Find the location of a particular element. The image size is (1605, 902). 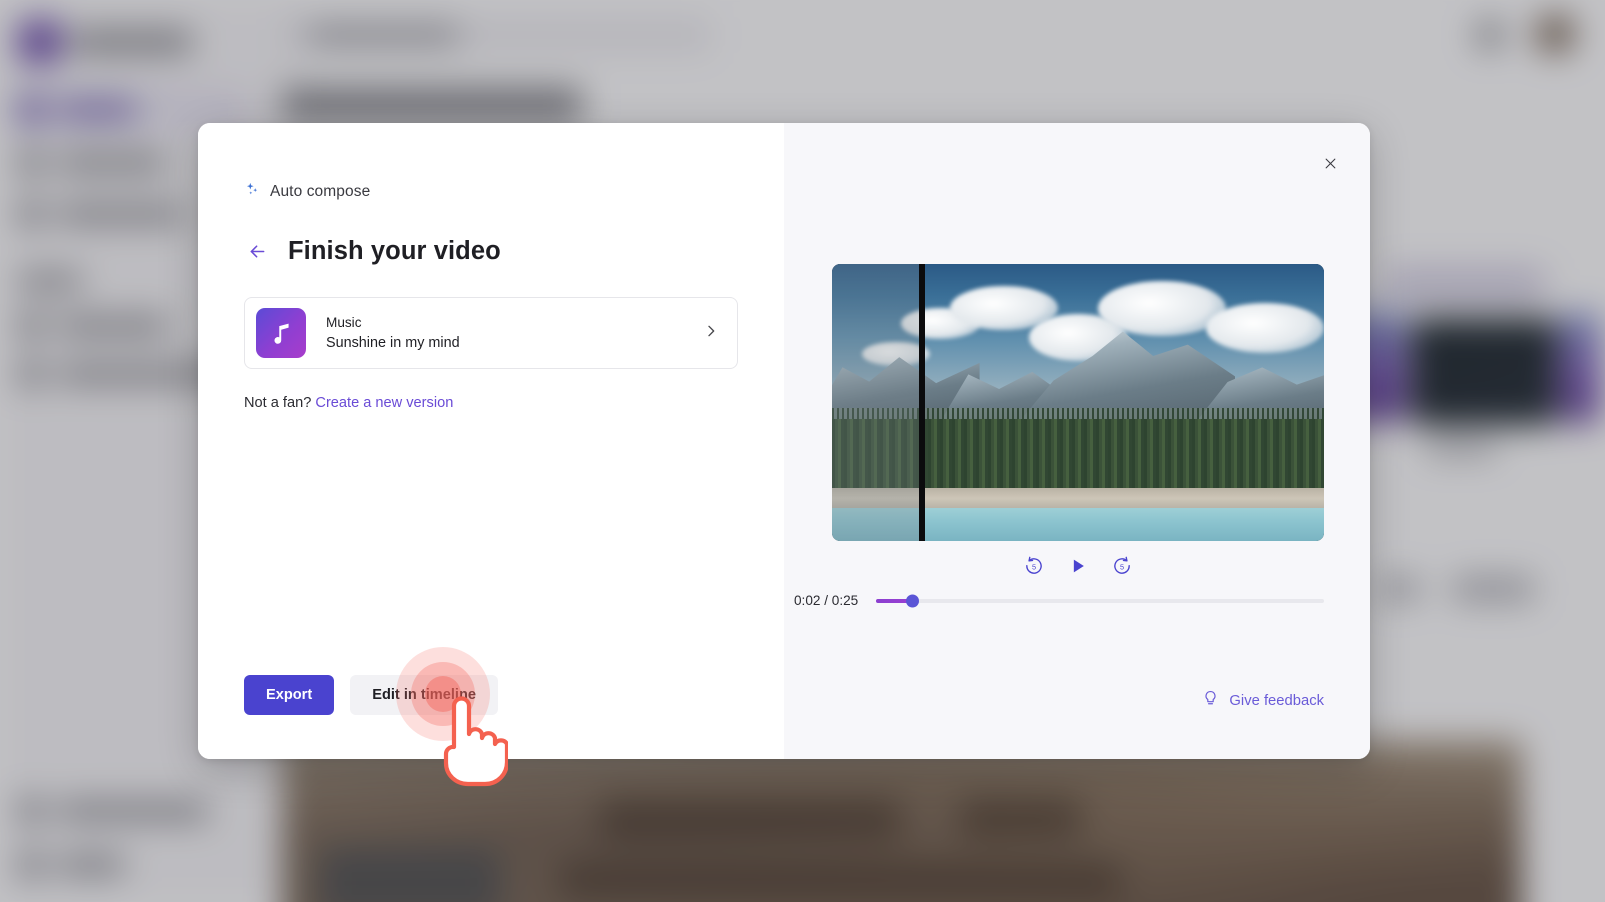

play-icon is located at coordinates (1078, 566).